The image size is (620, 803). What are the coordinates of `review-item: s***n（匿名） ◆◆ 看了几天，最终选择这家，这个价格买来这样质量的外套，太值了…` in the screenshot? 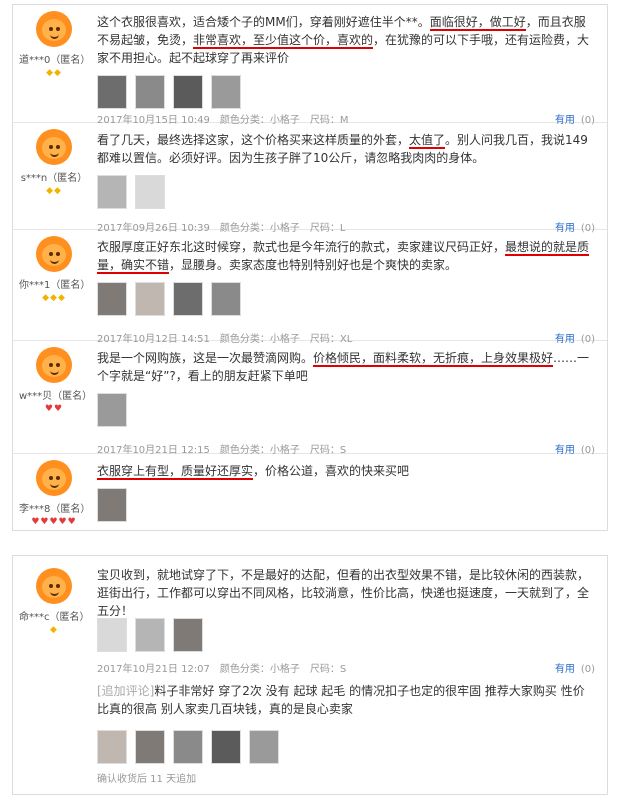 It's located at (310, 178).